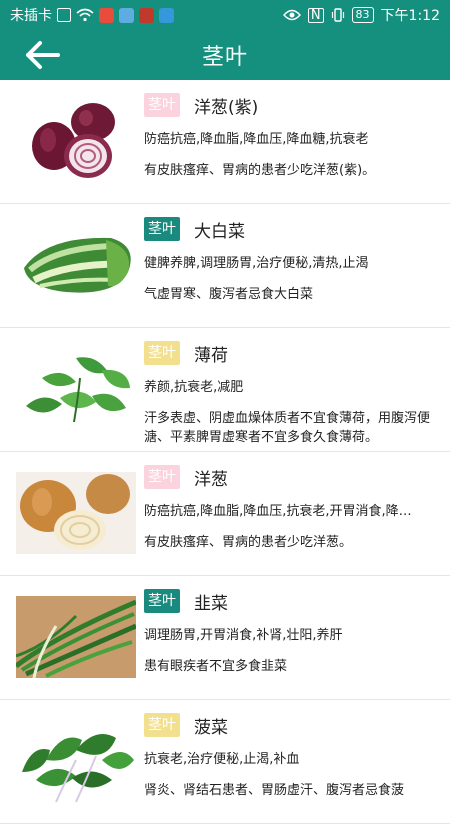 This screenshot has height=824, width=450. What do you see at coordinates (219, 231) in the screenshot?
I see `food-name: 大白菜` at bounding box center [219, 231].